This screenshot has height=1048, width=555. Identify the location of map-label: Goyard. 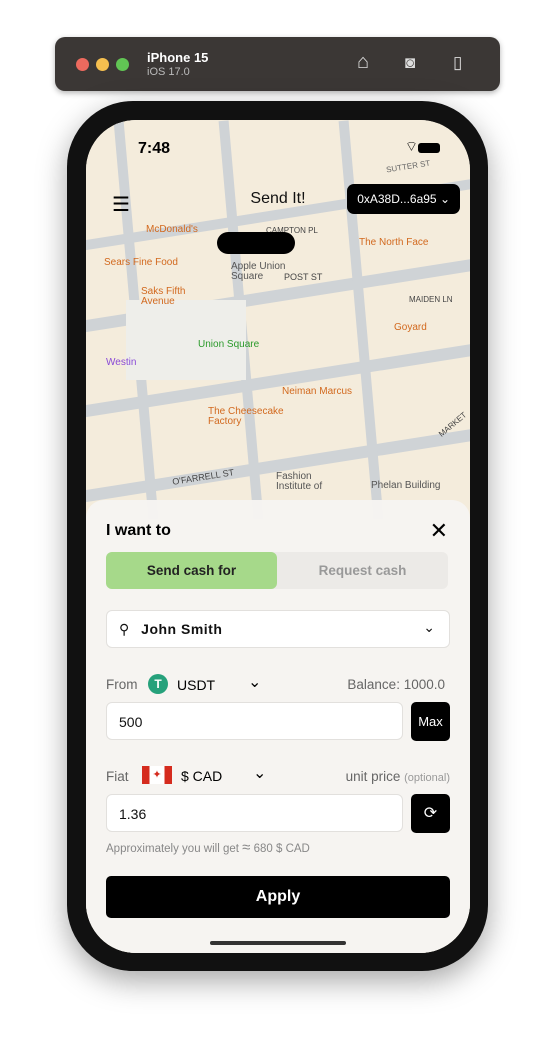
(410, 327).